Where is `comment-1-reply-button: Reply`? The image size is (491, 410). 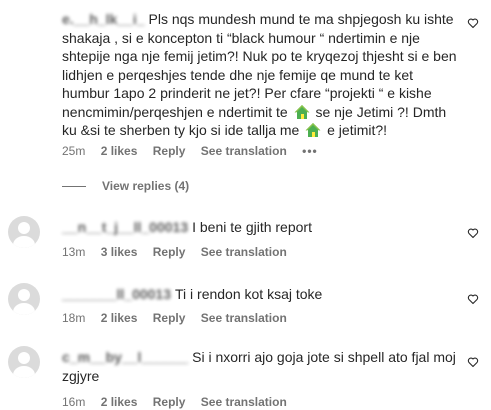 comment-1-reply-button: Reply is located at coordinates (169, 151).